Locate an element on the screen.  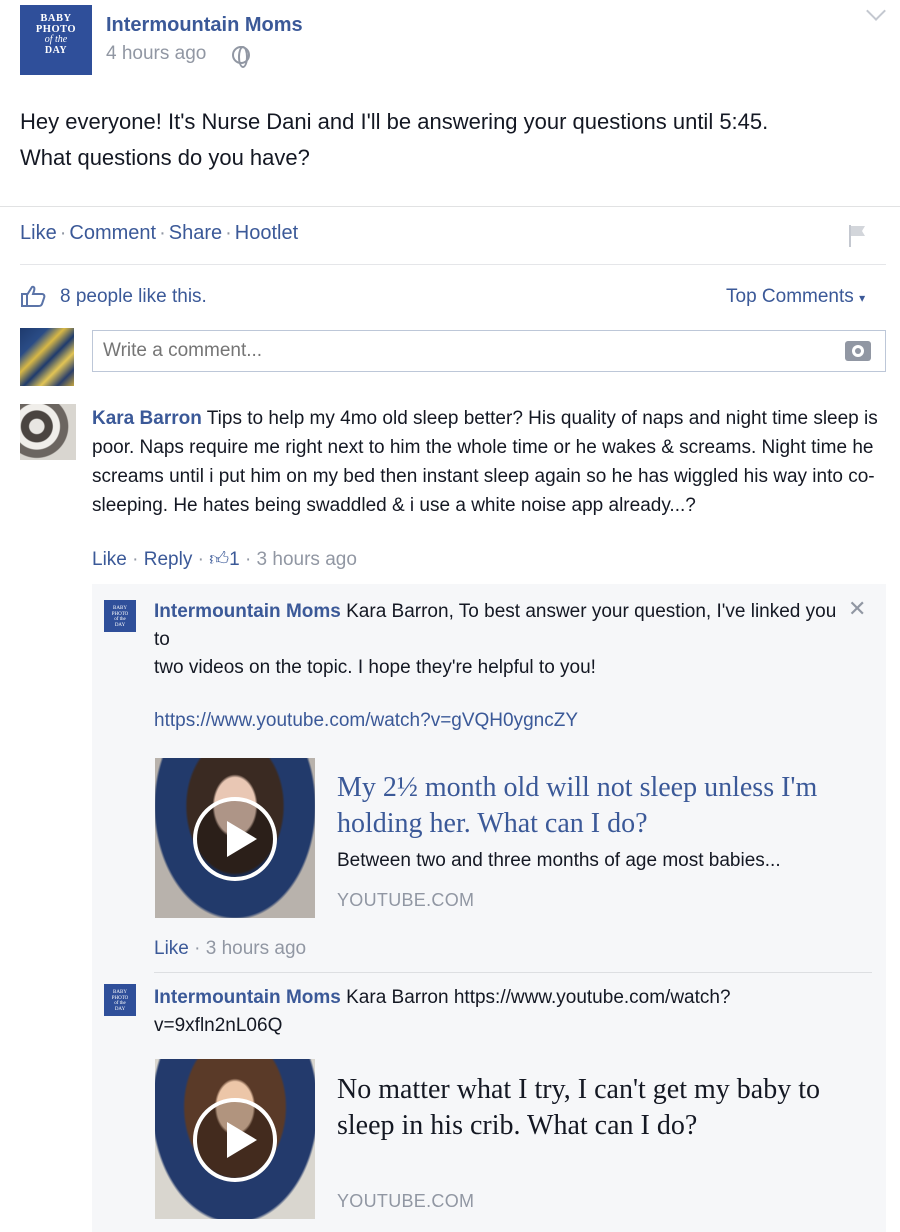
reply-timestamp: 3 hours ago is located at coordinates (256, 948).